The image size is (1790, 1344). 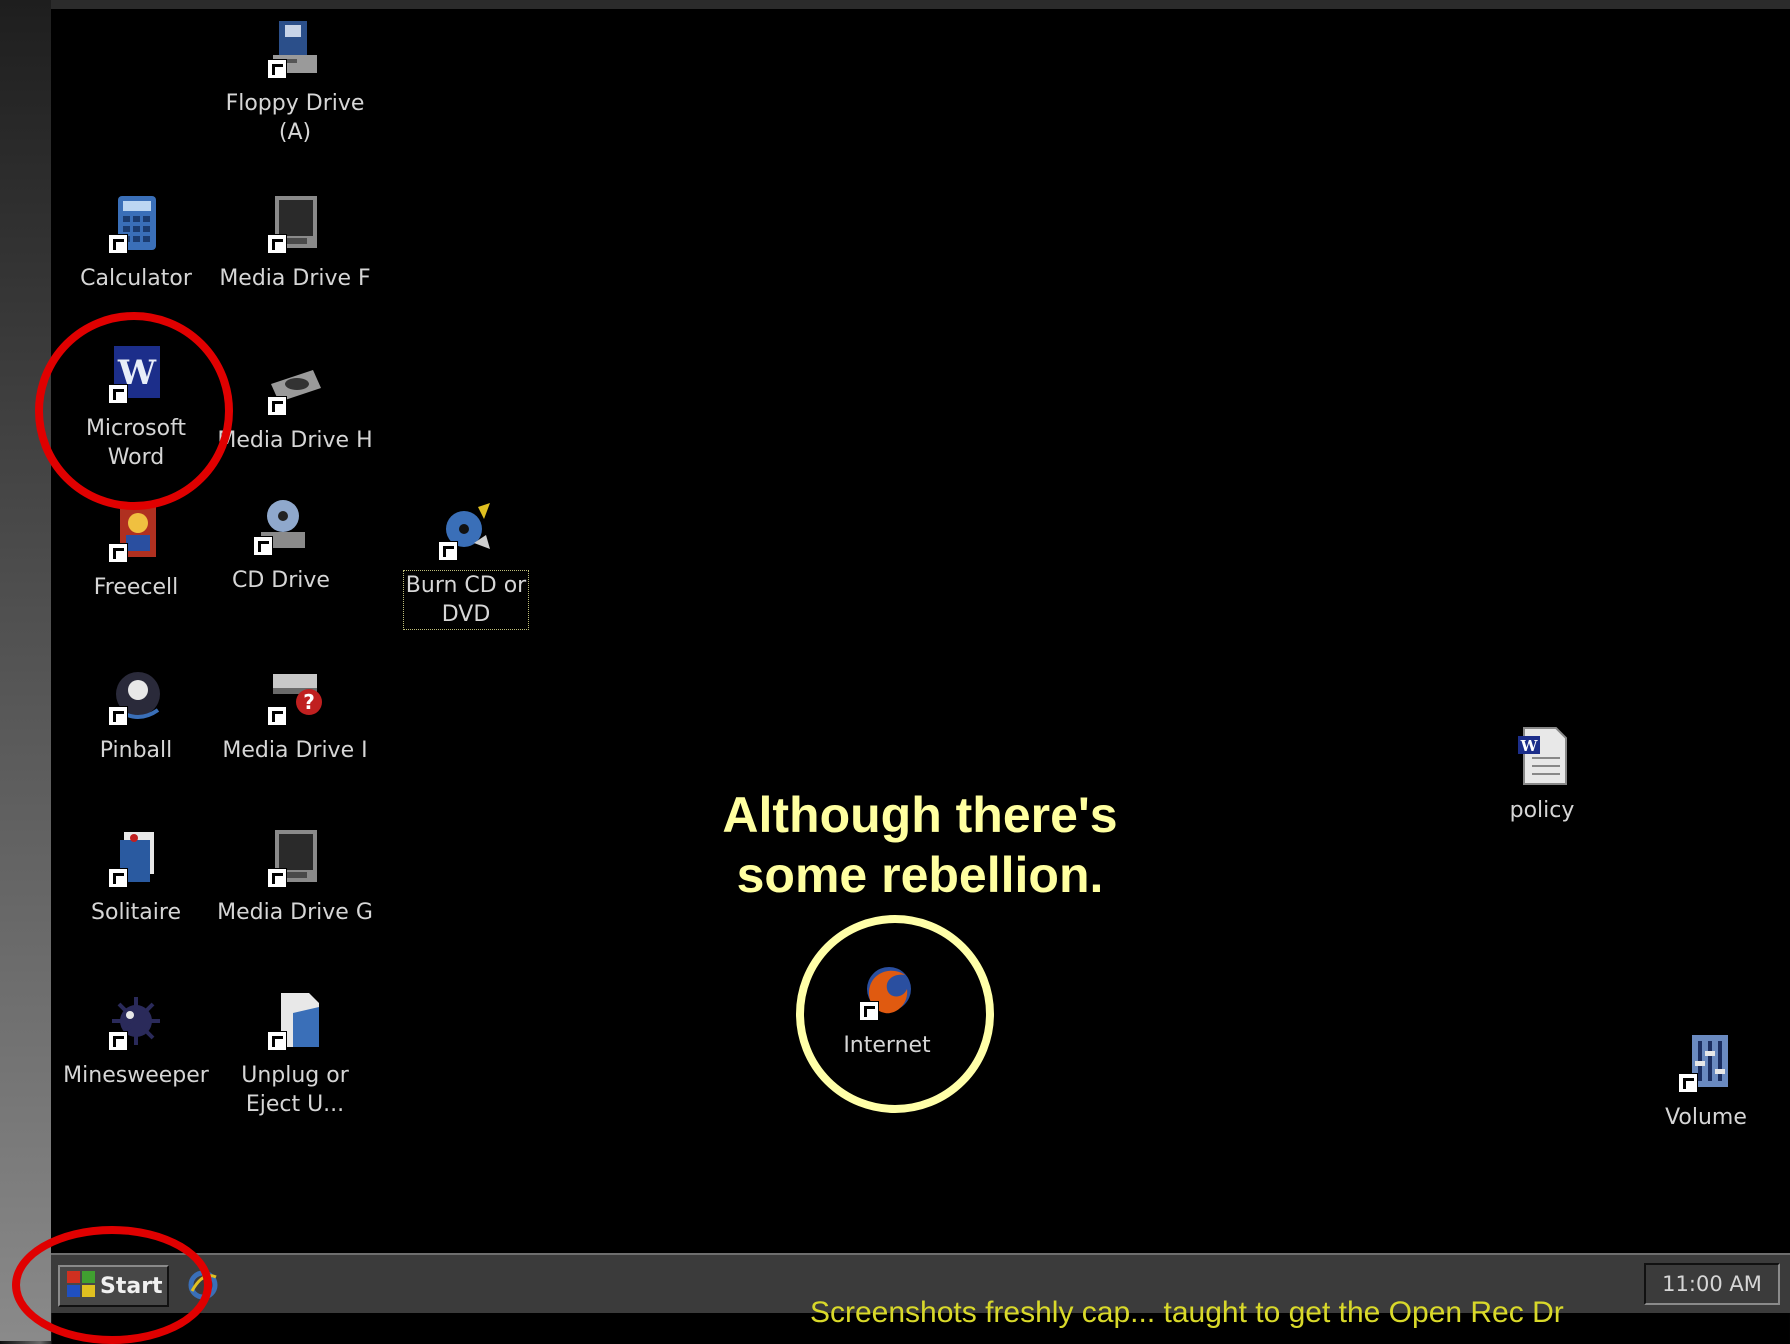 I want to click on desktop-icon-cd-drive: CD Drive, so click(x=281, y=544).